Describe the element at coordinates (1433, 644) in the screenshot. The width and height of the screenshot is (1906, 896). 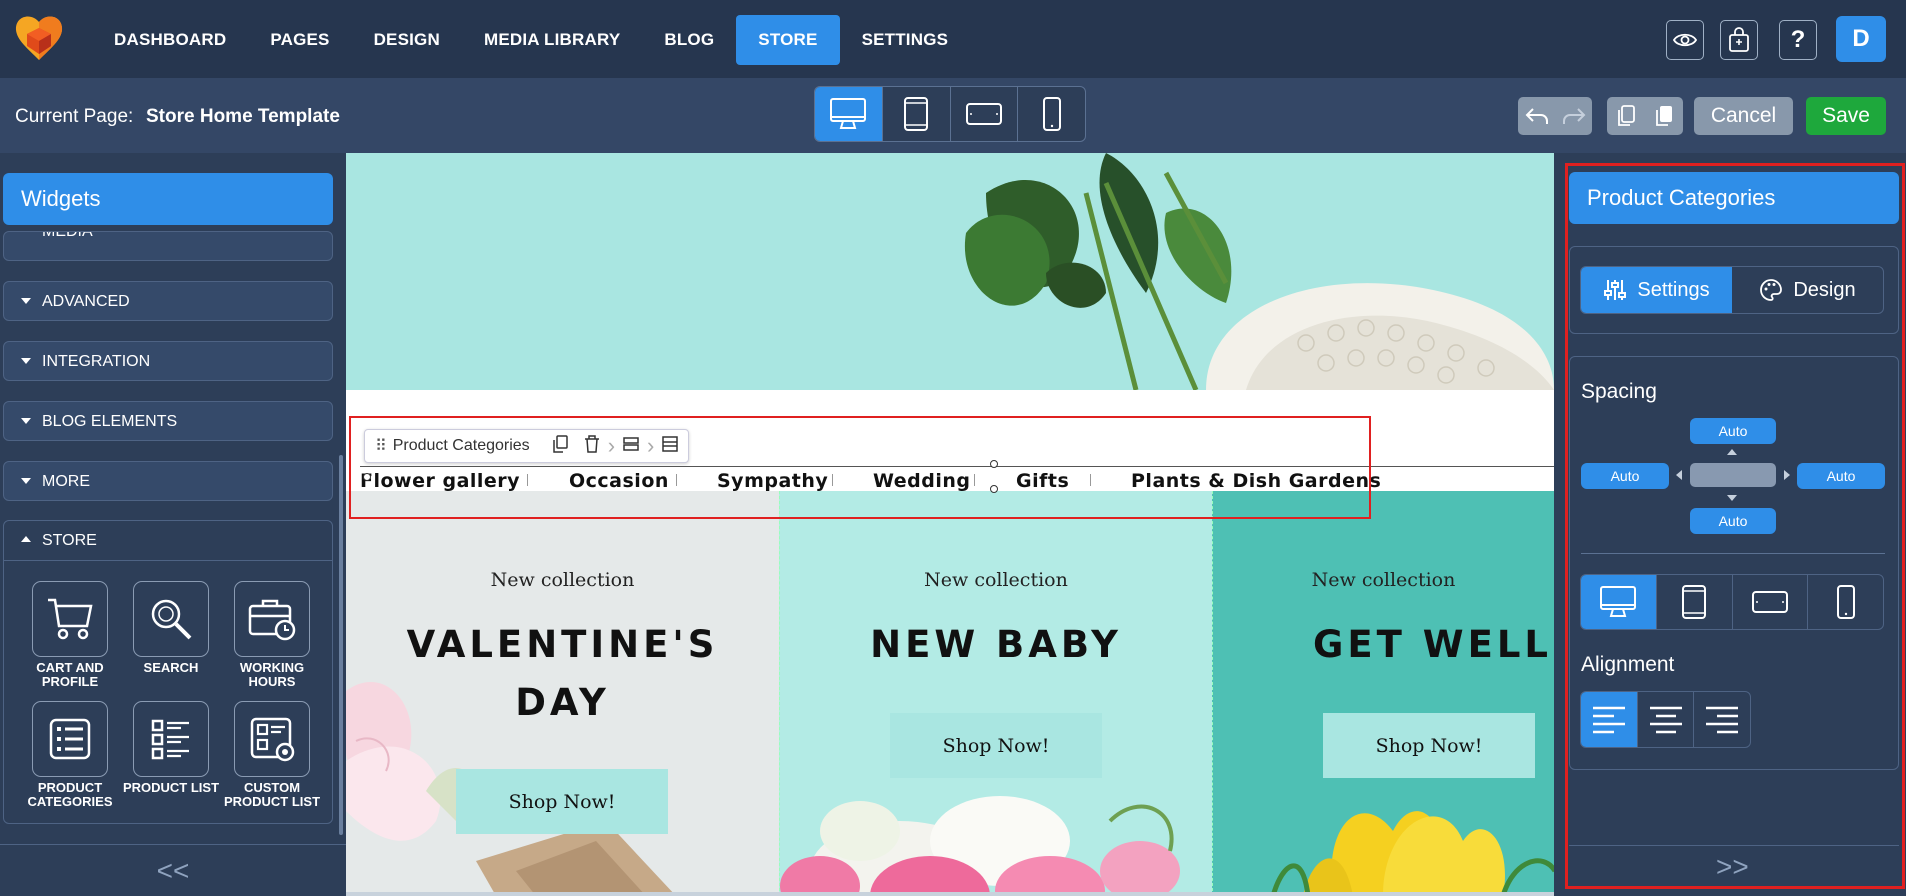
I see `card-title: GET WELL` at that location.